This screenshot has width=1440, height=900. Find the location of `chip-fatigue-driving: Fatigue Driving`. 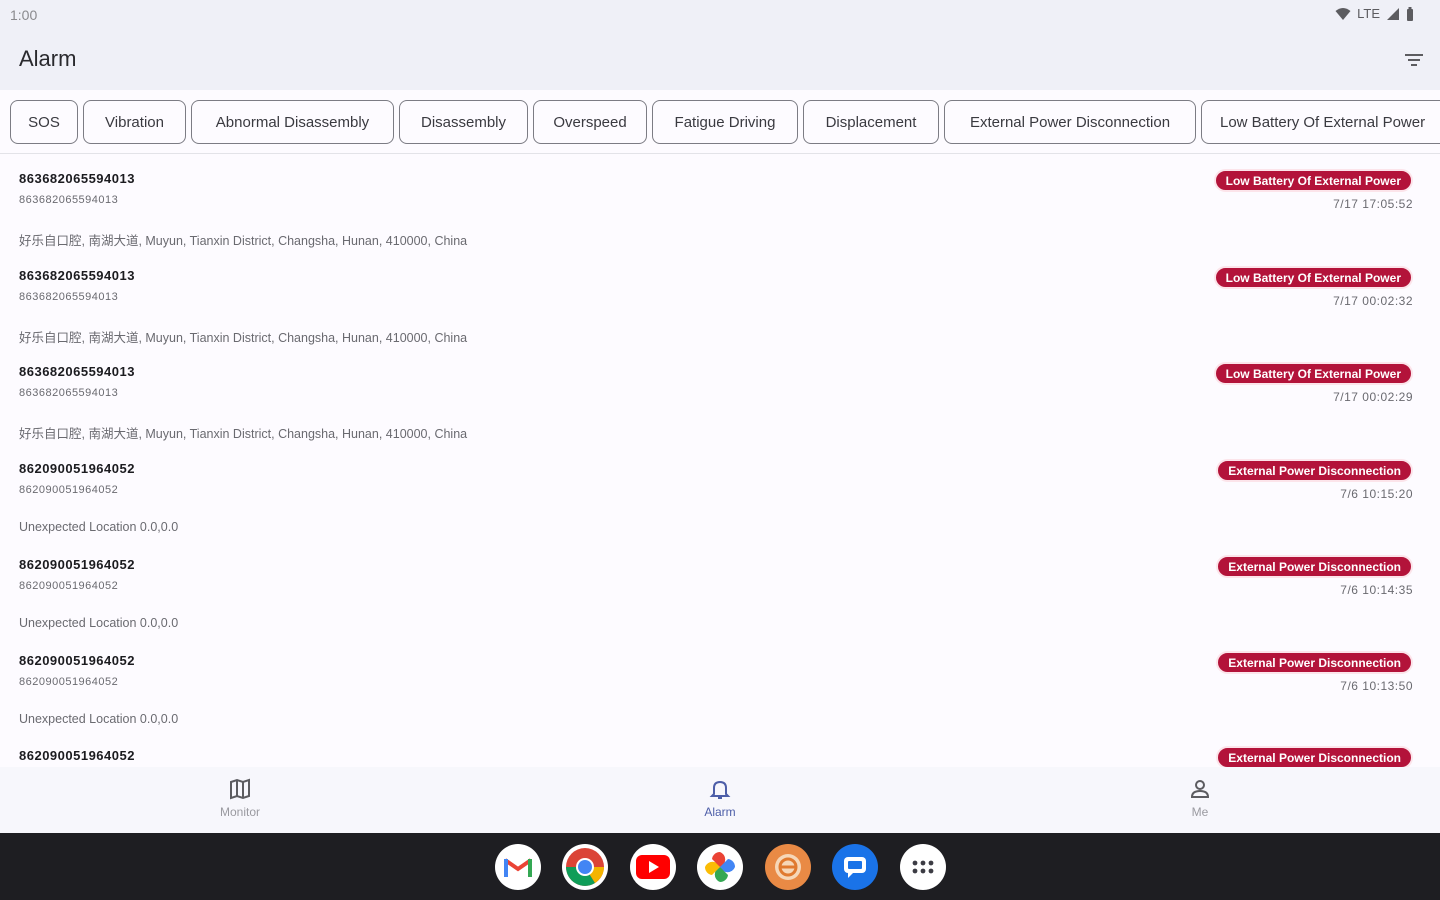

chip-fatigue-driving: Fatigue Driving is located at coordinates (725, 122).